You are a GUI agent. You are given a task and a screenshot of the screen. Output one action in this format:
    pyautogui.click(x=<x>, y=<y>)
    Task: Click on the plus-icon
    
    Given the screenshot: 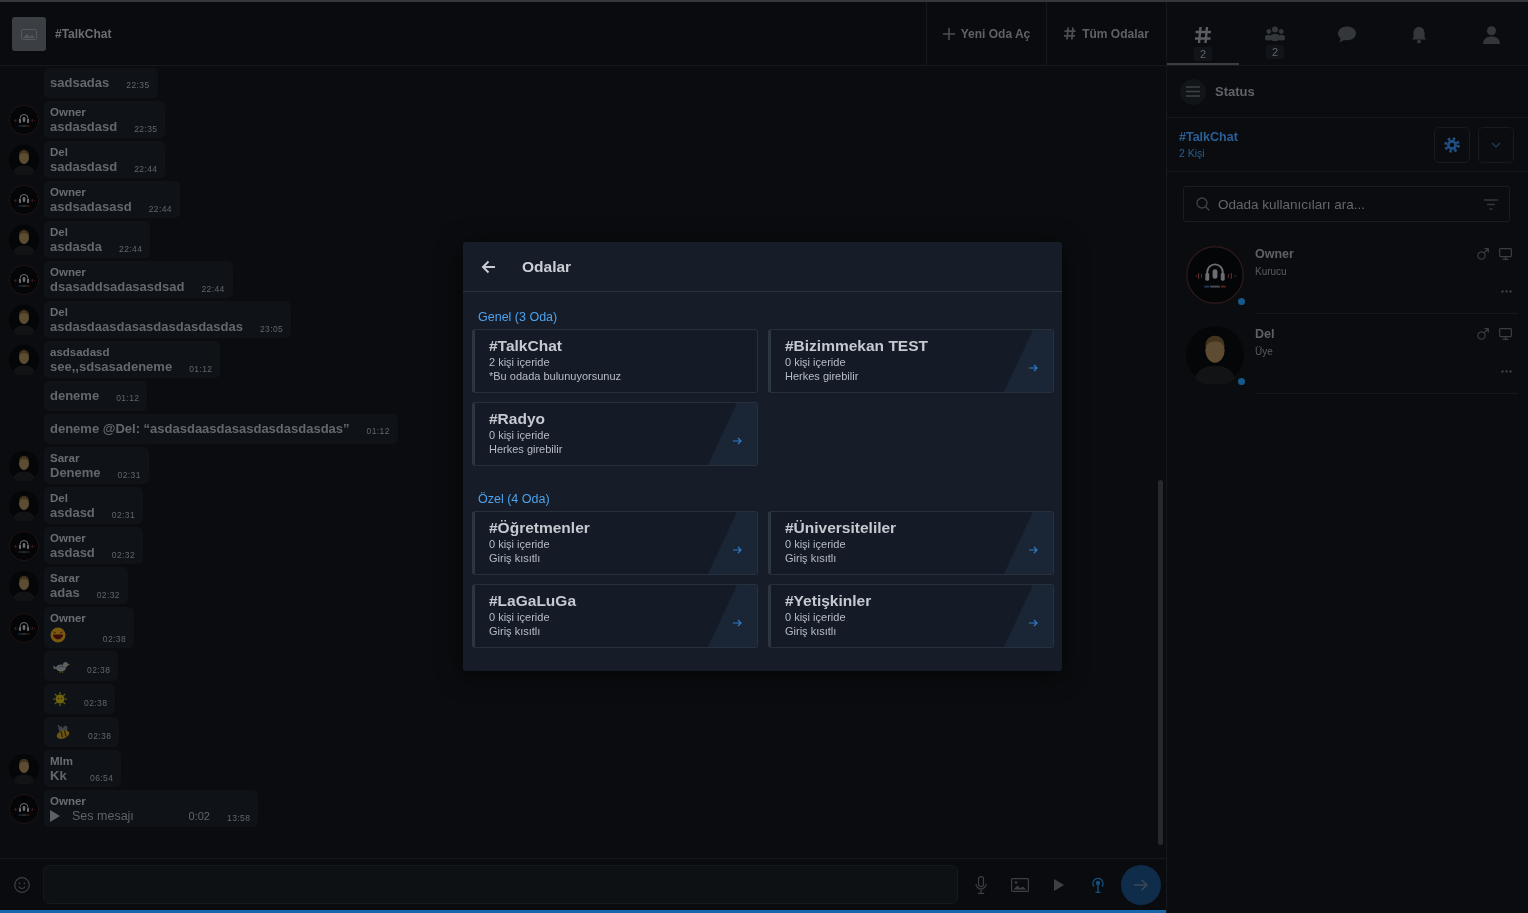 What is the action you would take?
    pyautogui.click(x=948, y=33)
    